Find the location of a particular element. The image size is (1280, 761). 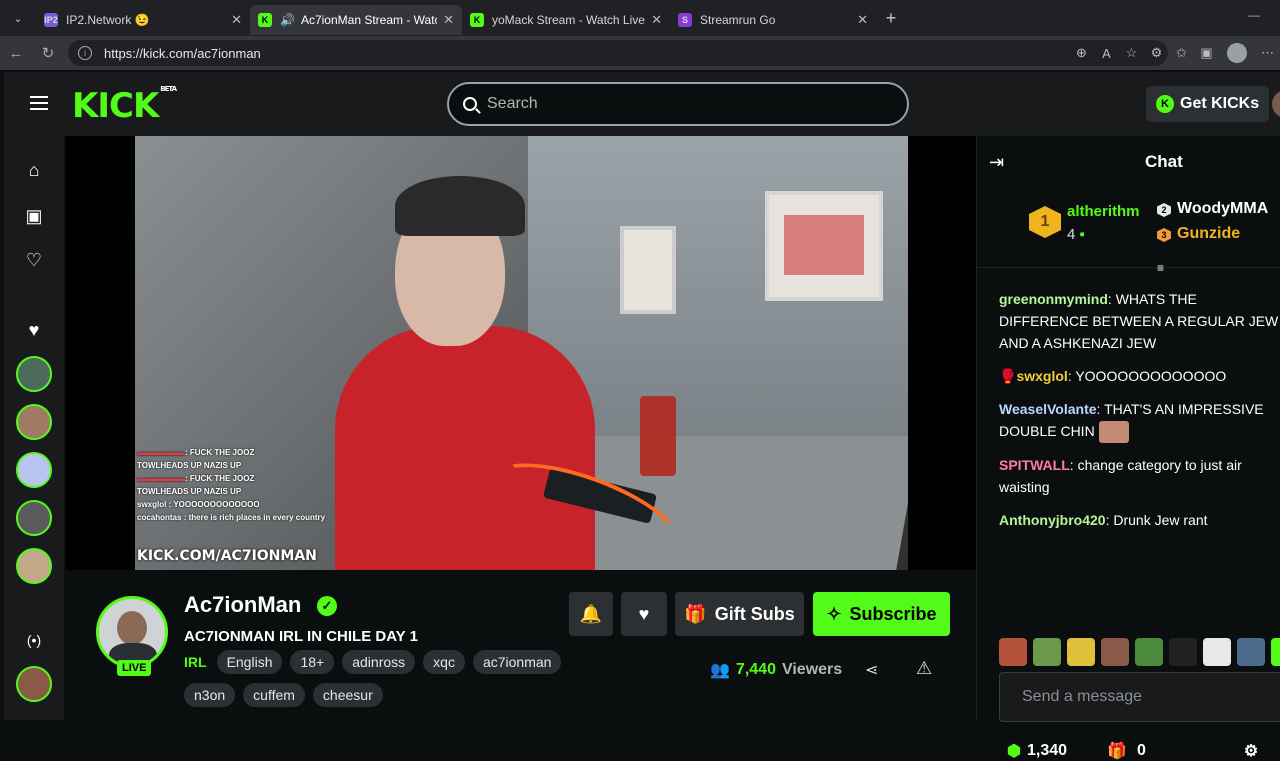

recommended-channel-avatar is located at coordinates (34, 684).